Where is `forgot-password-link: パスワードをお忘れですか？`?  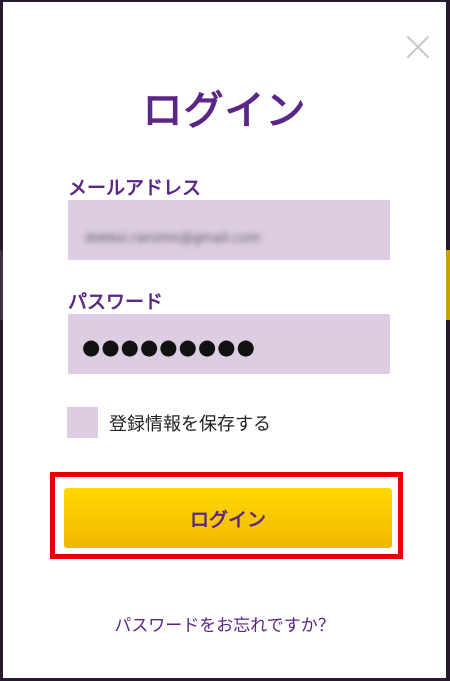
forgot-password-link: パスワードをお忘れですか？ is located at coordinates (224, 623).